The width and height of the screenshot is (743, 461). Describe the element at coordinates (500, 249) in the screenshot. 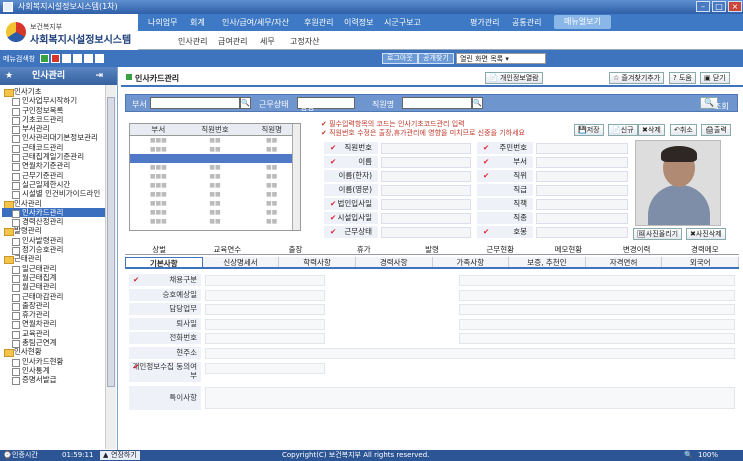

I see `tab: 근무현황` at that location.